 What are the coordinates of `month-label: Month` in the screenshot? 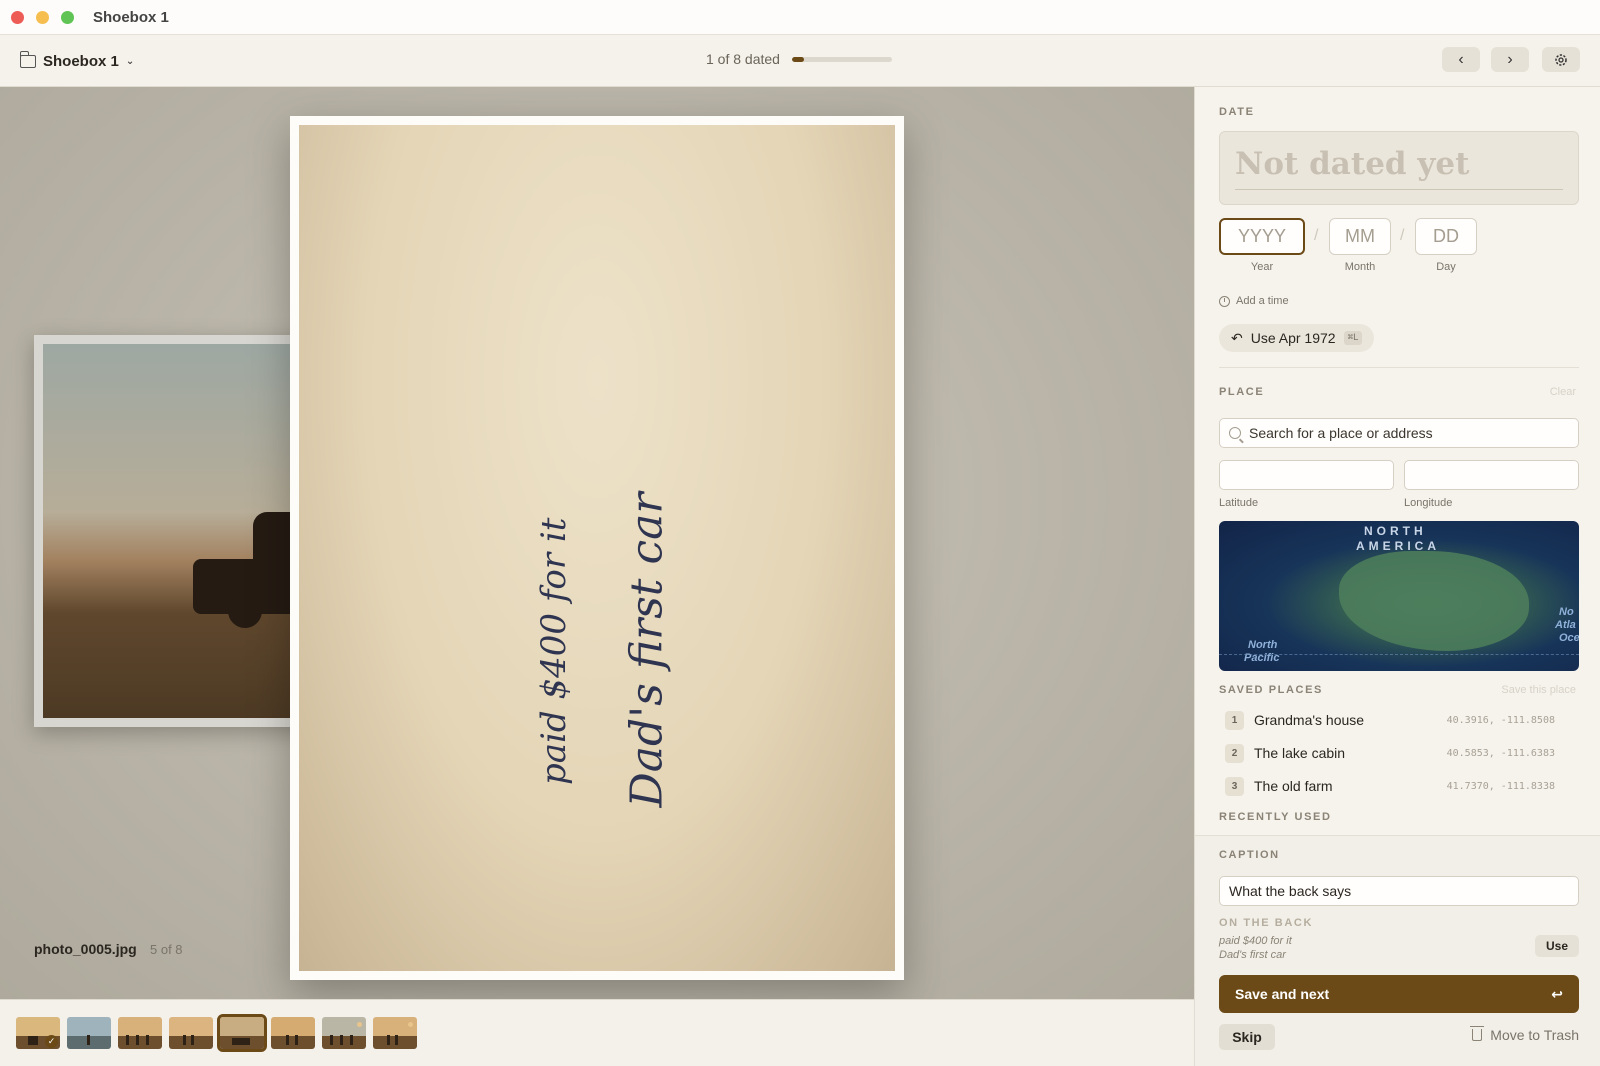 It's located at (1360, 267).